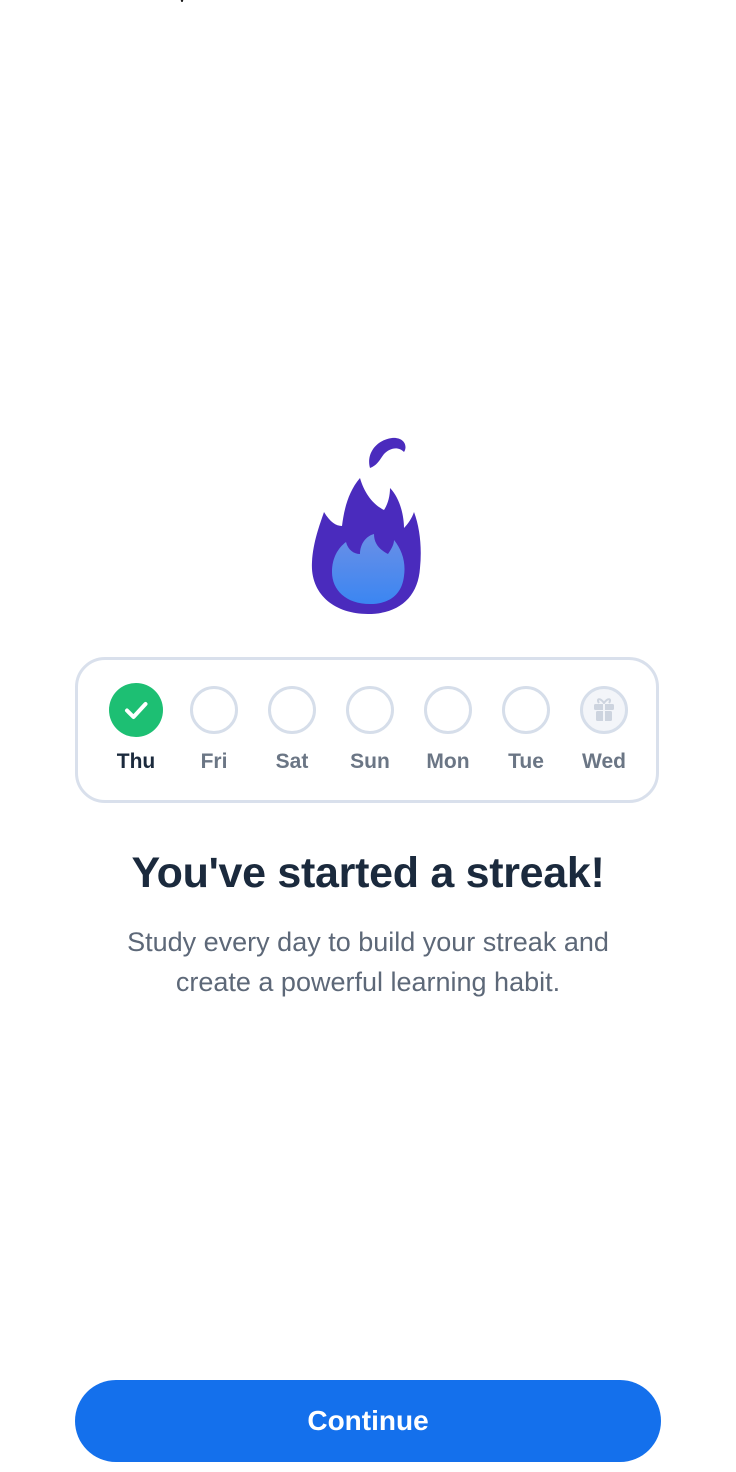  I want to click on day-tue: Tue, so click(526, 730).